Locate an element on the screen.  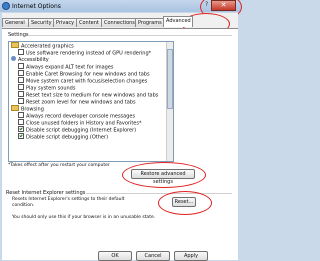
reset-divider is located at coordinates (159, 193).